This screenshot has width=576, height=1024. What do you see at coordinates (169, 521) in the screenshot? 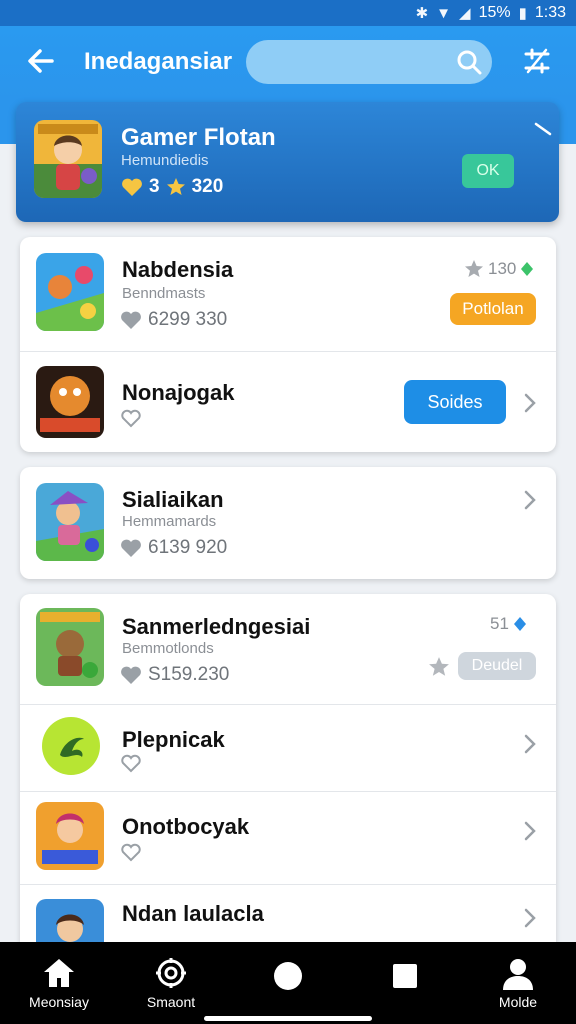
I see `game-subtitle: Hemmamards` at bounding box center [169, 521].